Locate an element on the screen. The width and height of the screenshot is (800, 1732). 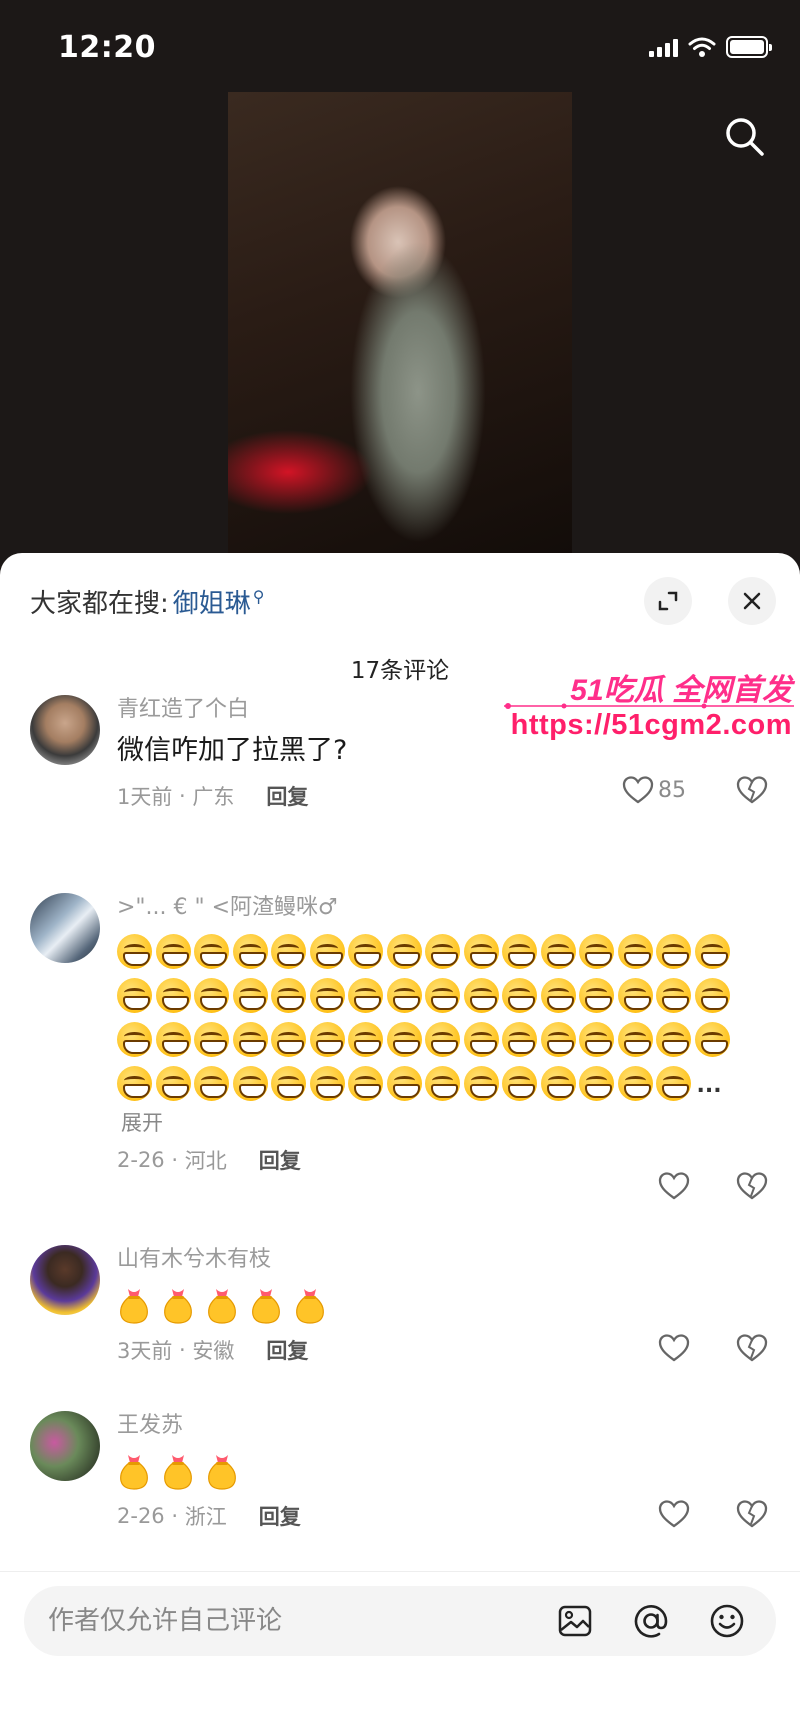
comment-time: 1天前 is located at coordinates (145, 797).